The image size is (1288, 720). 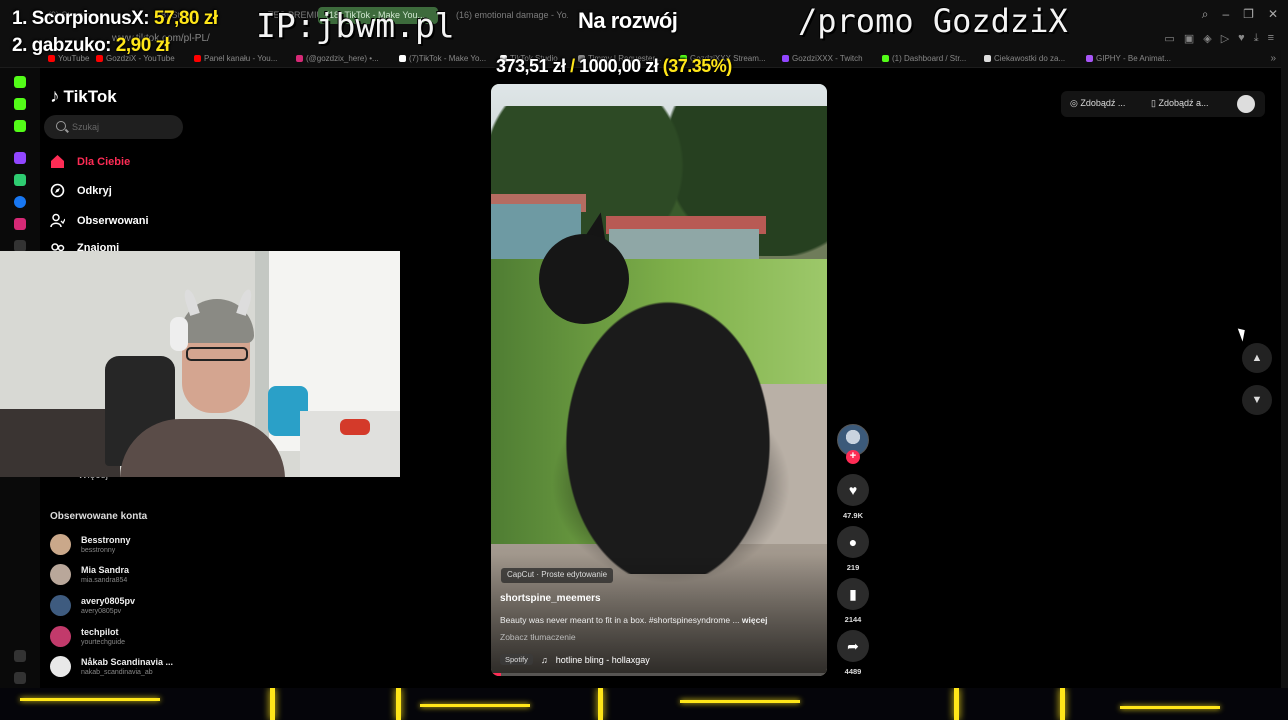 I want to click on video-progress-bar, so click(x=659, y=674).